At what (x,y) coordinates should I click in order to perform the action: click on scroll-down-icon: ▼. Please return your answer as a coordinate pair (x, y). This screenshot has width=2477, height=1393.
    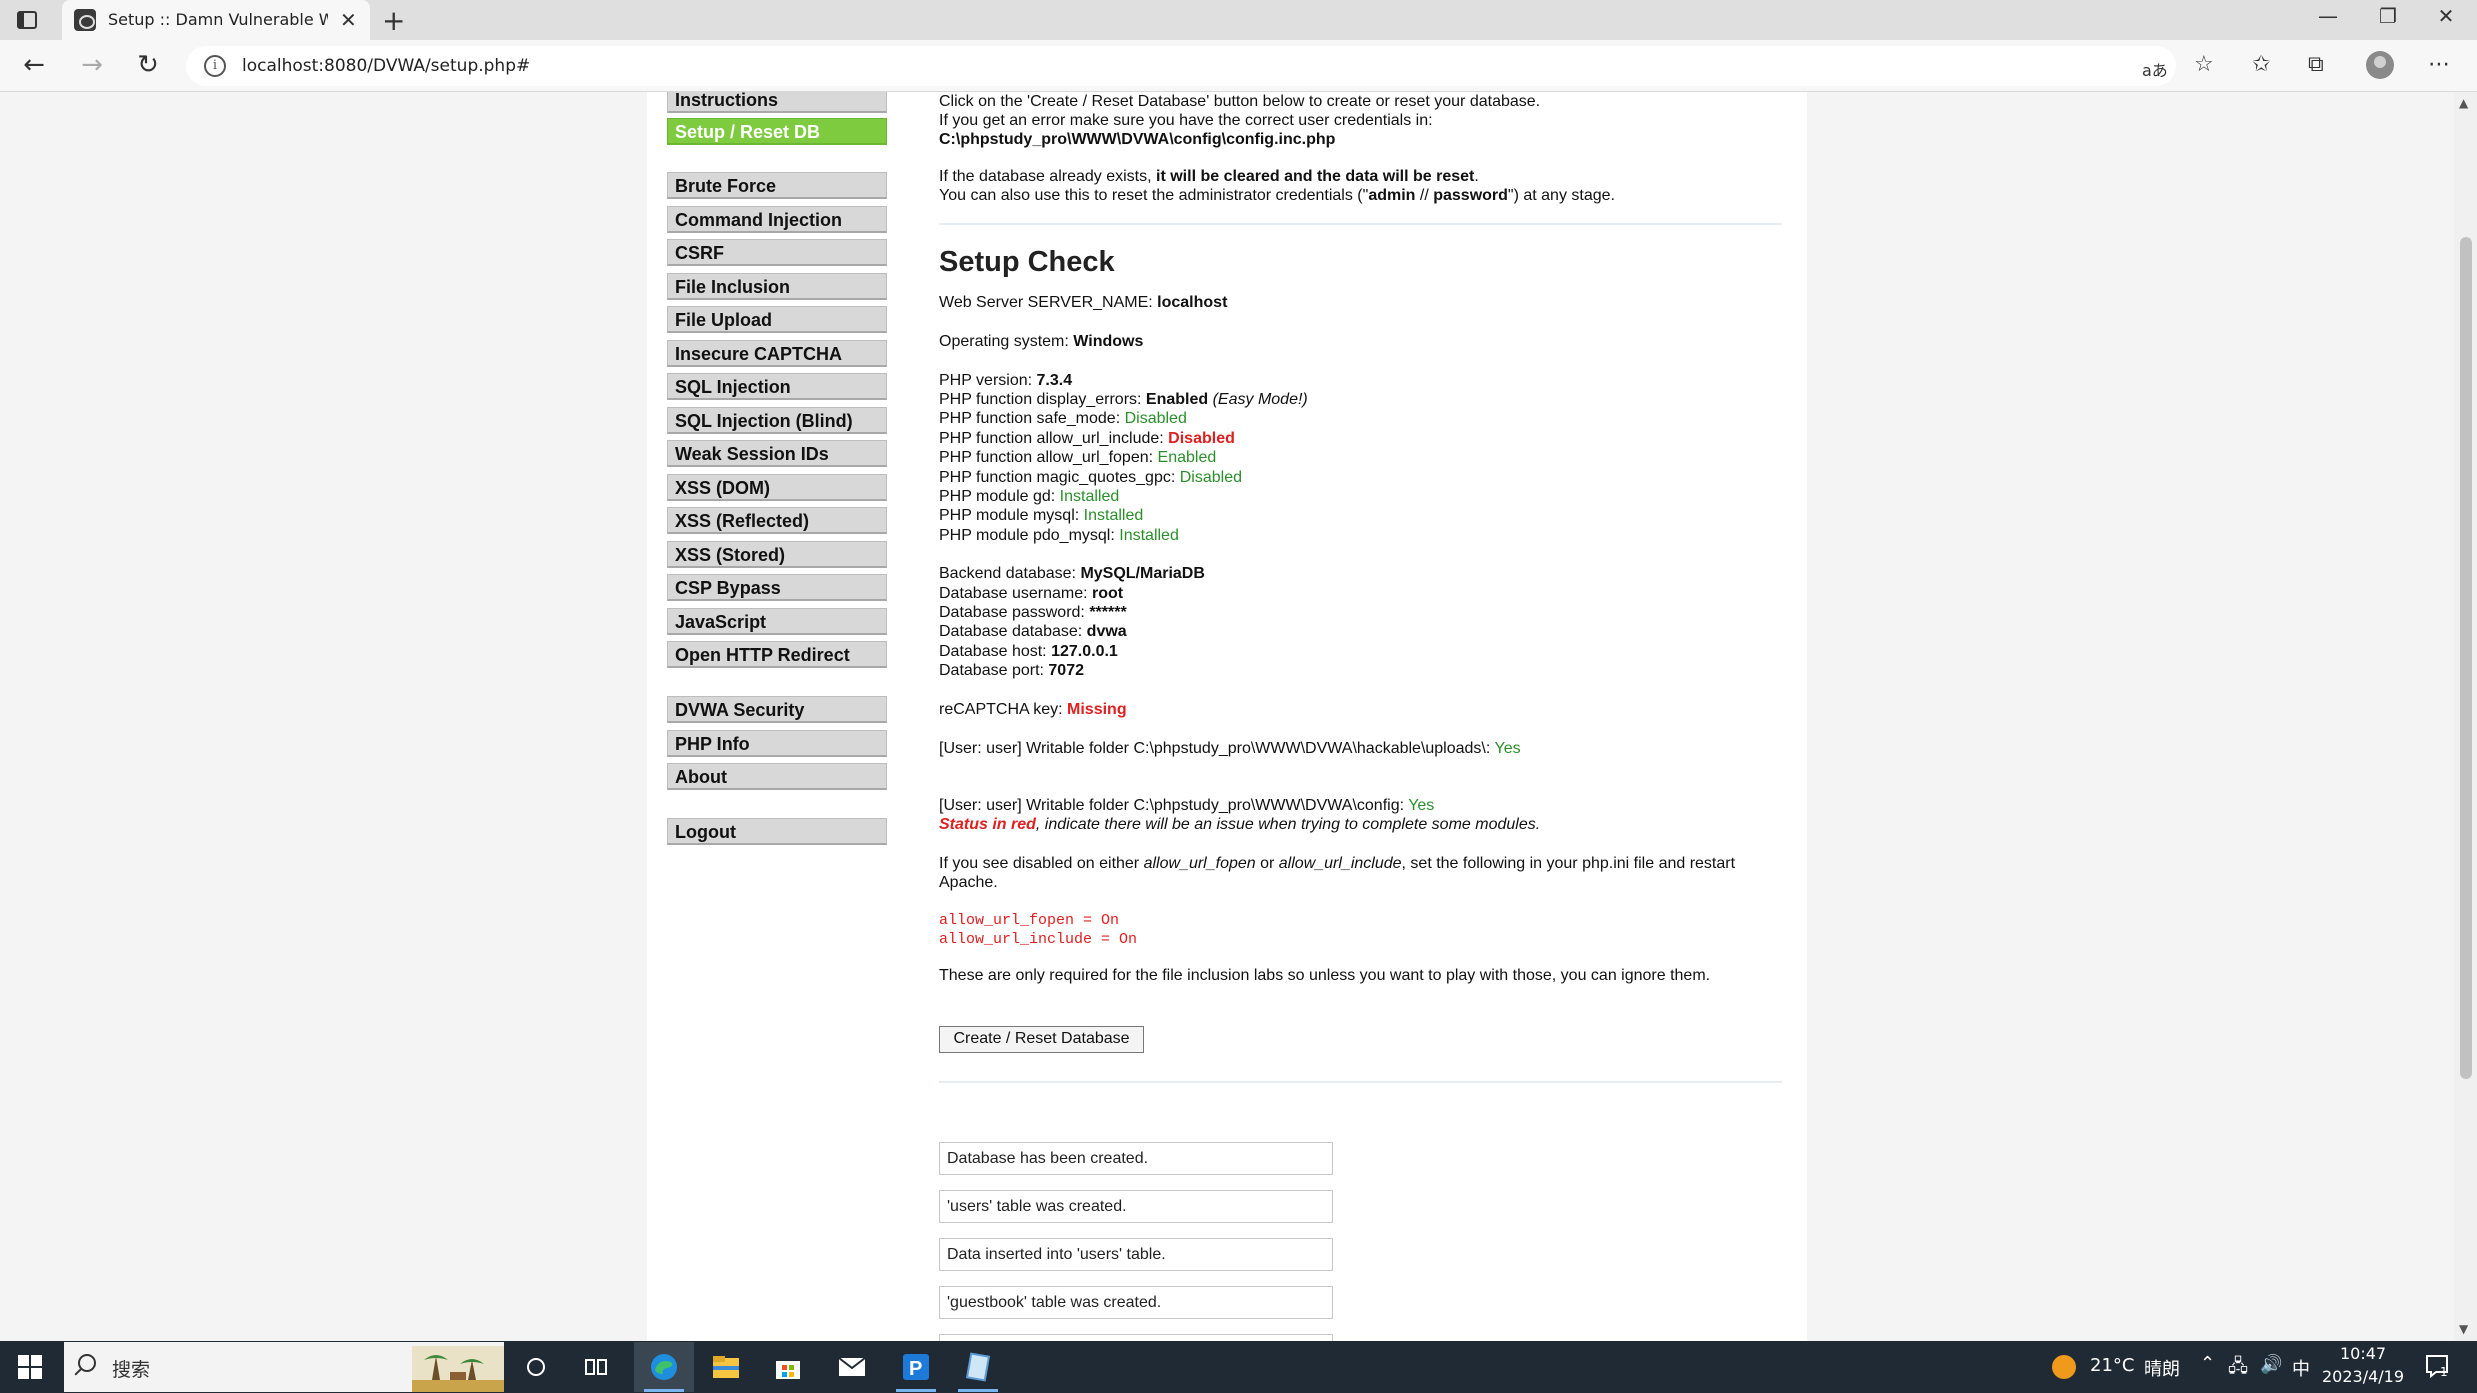
    Looking at the image, I should click on (2463, 1329).